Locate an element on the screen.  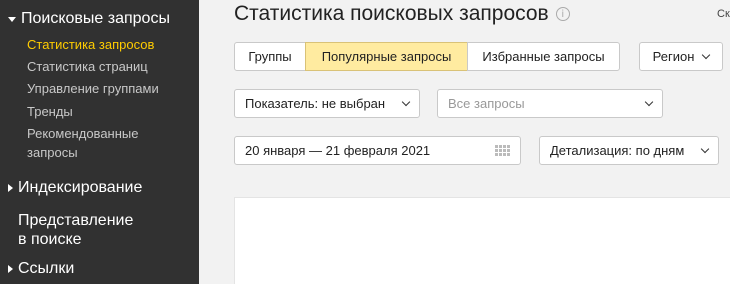
nav-item-trends: Тренды is located at coordinates (50, 111).